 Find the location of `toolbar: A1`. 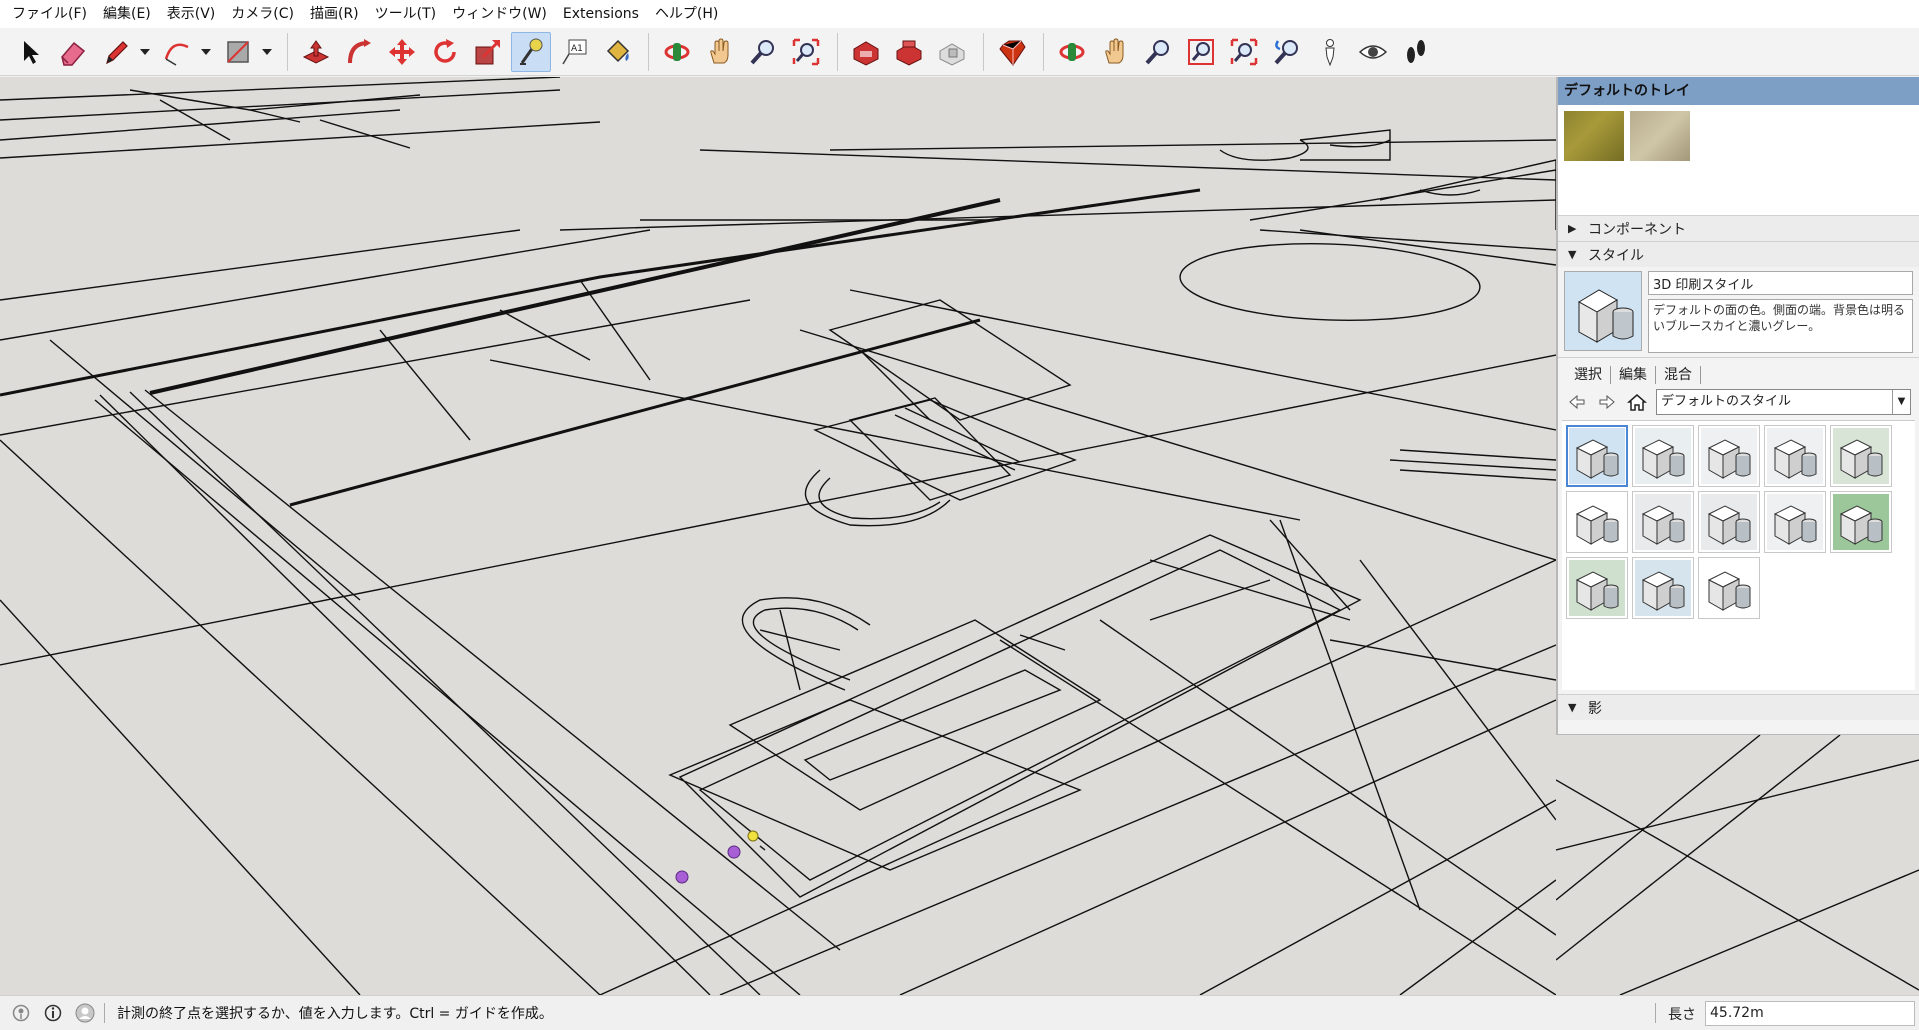

toolbar: A1 is located at coordinates (959, 52).